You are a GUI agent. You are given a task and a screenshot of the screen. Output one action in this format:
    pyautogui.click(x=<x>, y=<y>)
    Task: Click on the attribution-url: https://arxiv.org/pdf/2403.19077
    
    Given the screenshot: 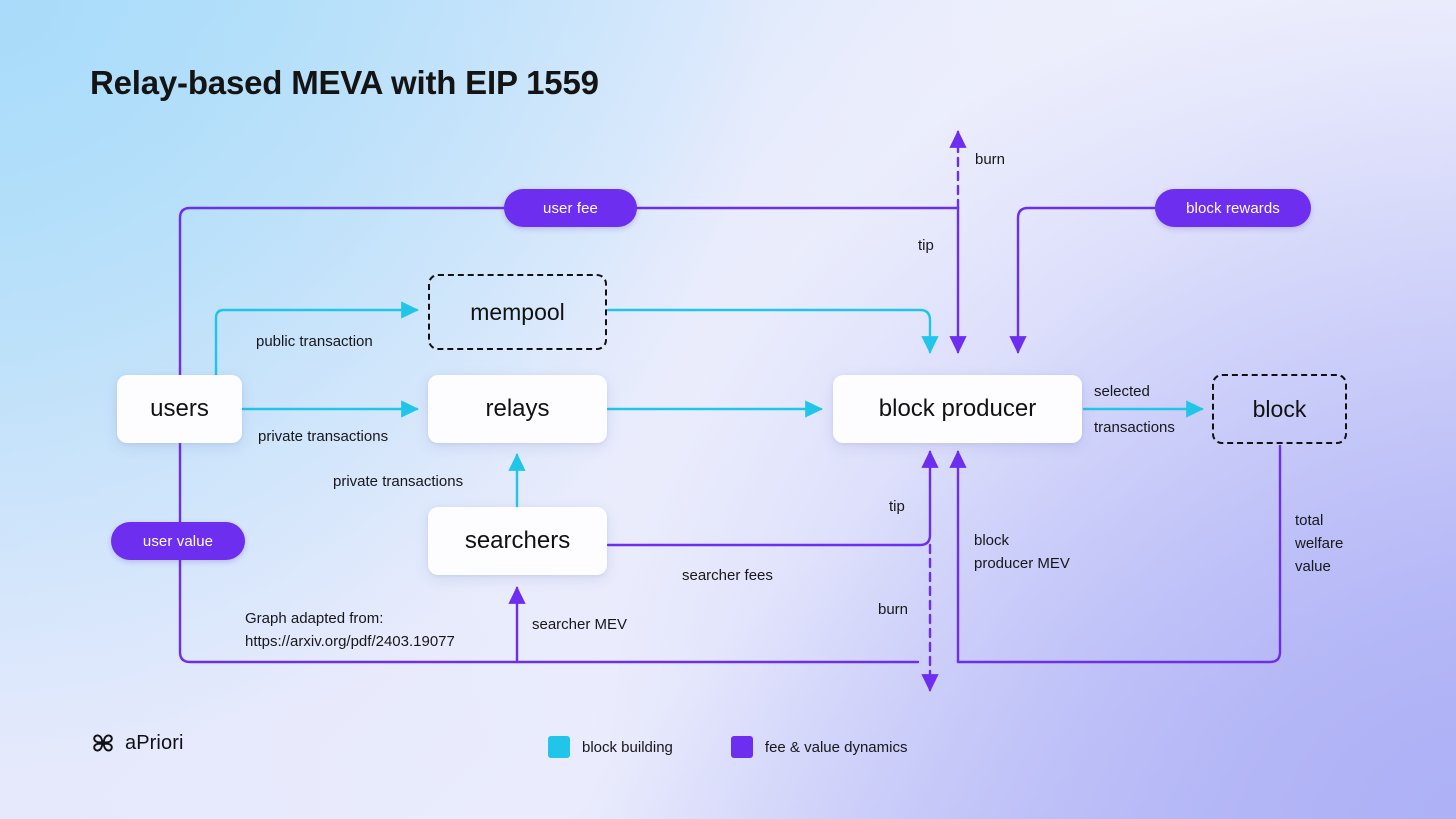 What is the action you would take?
    pyautogui.click(x=350, y=641)
    